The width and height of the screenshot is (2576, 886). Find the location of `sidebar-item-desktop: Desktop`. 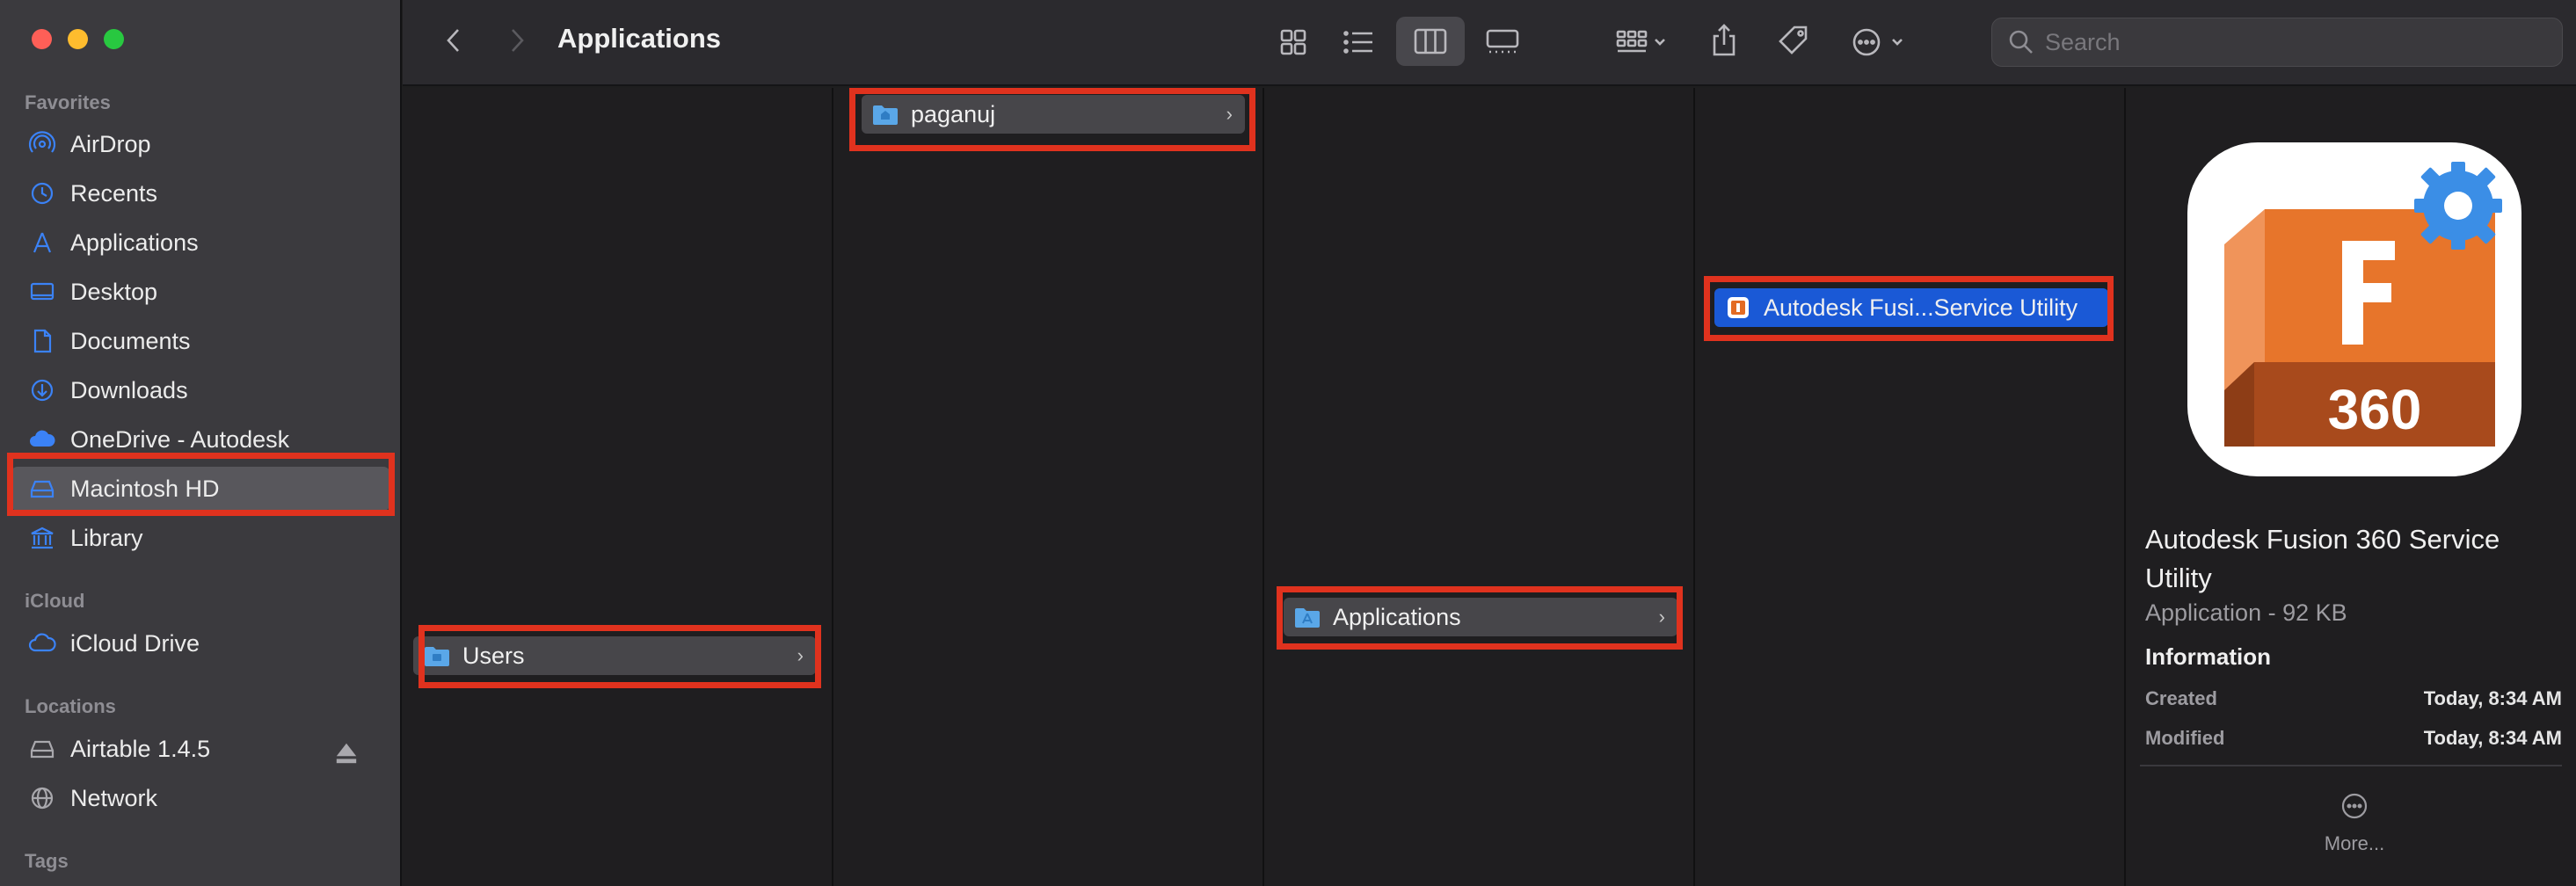

sidebar-item-desktop: Desktop is located at coordinates (200, 292).